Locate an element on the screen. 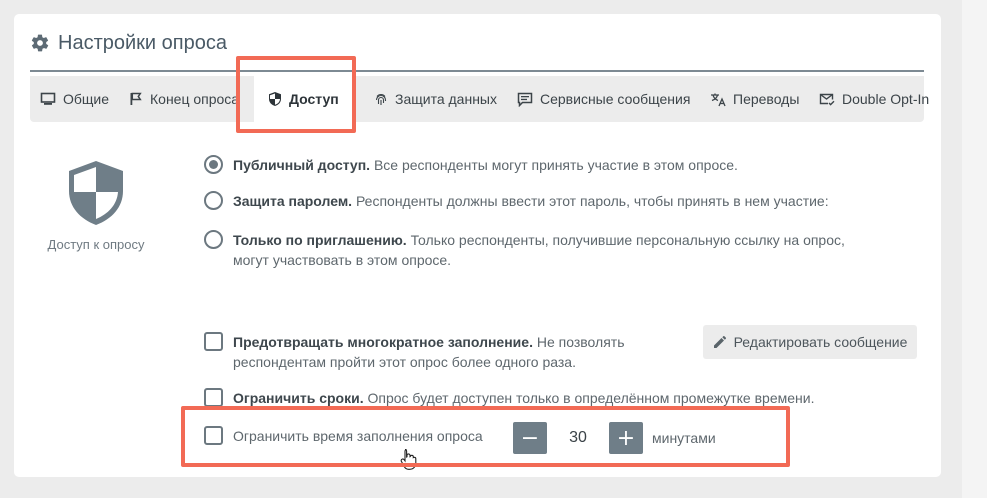 The width and height of the screenshot is (987, 498). edit-message-button: Редактировать сообщение is located at coordinates (810, 342).